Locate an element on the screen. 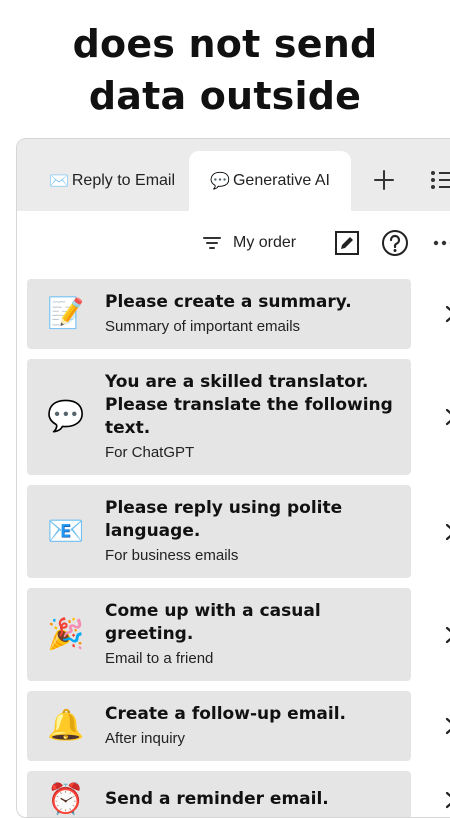 The image size is (450, 818). memo-icon: 📝 is located at coordinates (66, 314).